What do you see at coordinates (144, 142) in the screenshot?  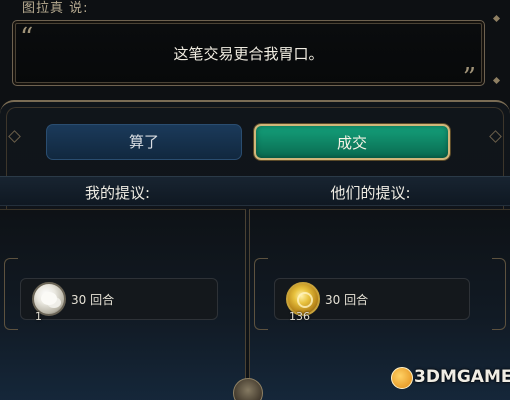 I see `cancel-deal-button: 算了` at bounding box center [144, 142].